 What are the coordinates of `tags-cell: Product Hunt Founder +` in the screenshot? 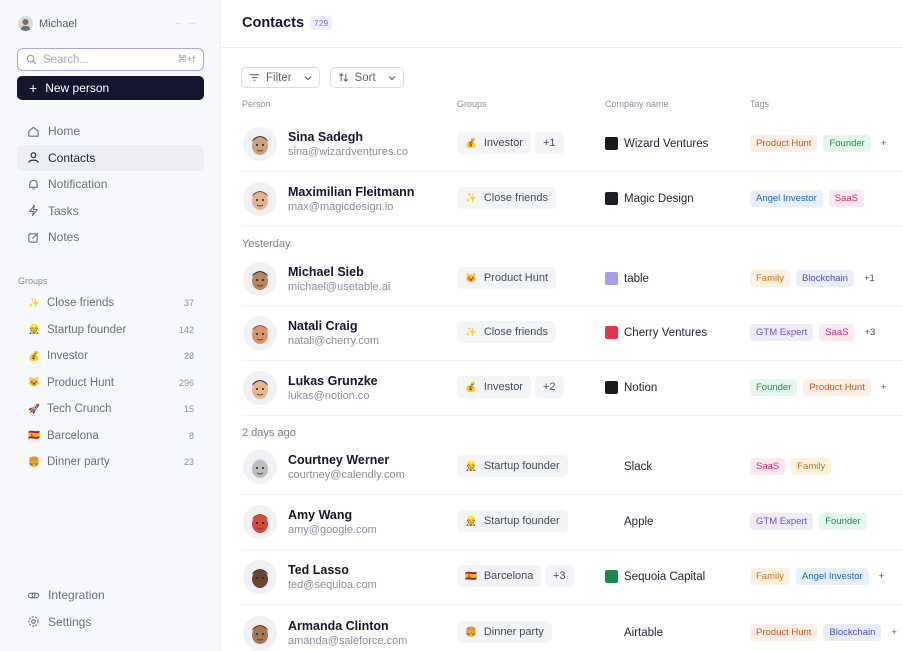 It's located at (820, 143).